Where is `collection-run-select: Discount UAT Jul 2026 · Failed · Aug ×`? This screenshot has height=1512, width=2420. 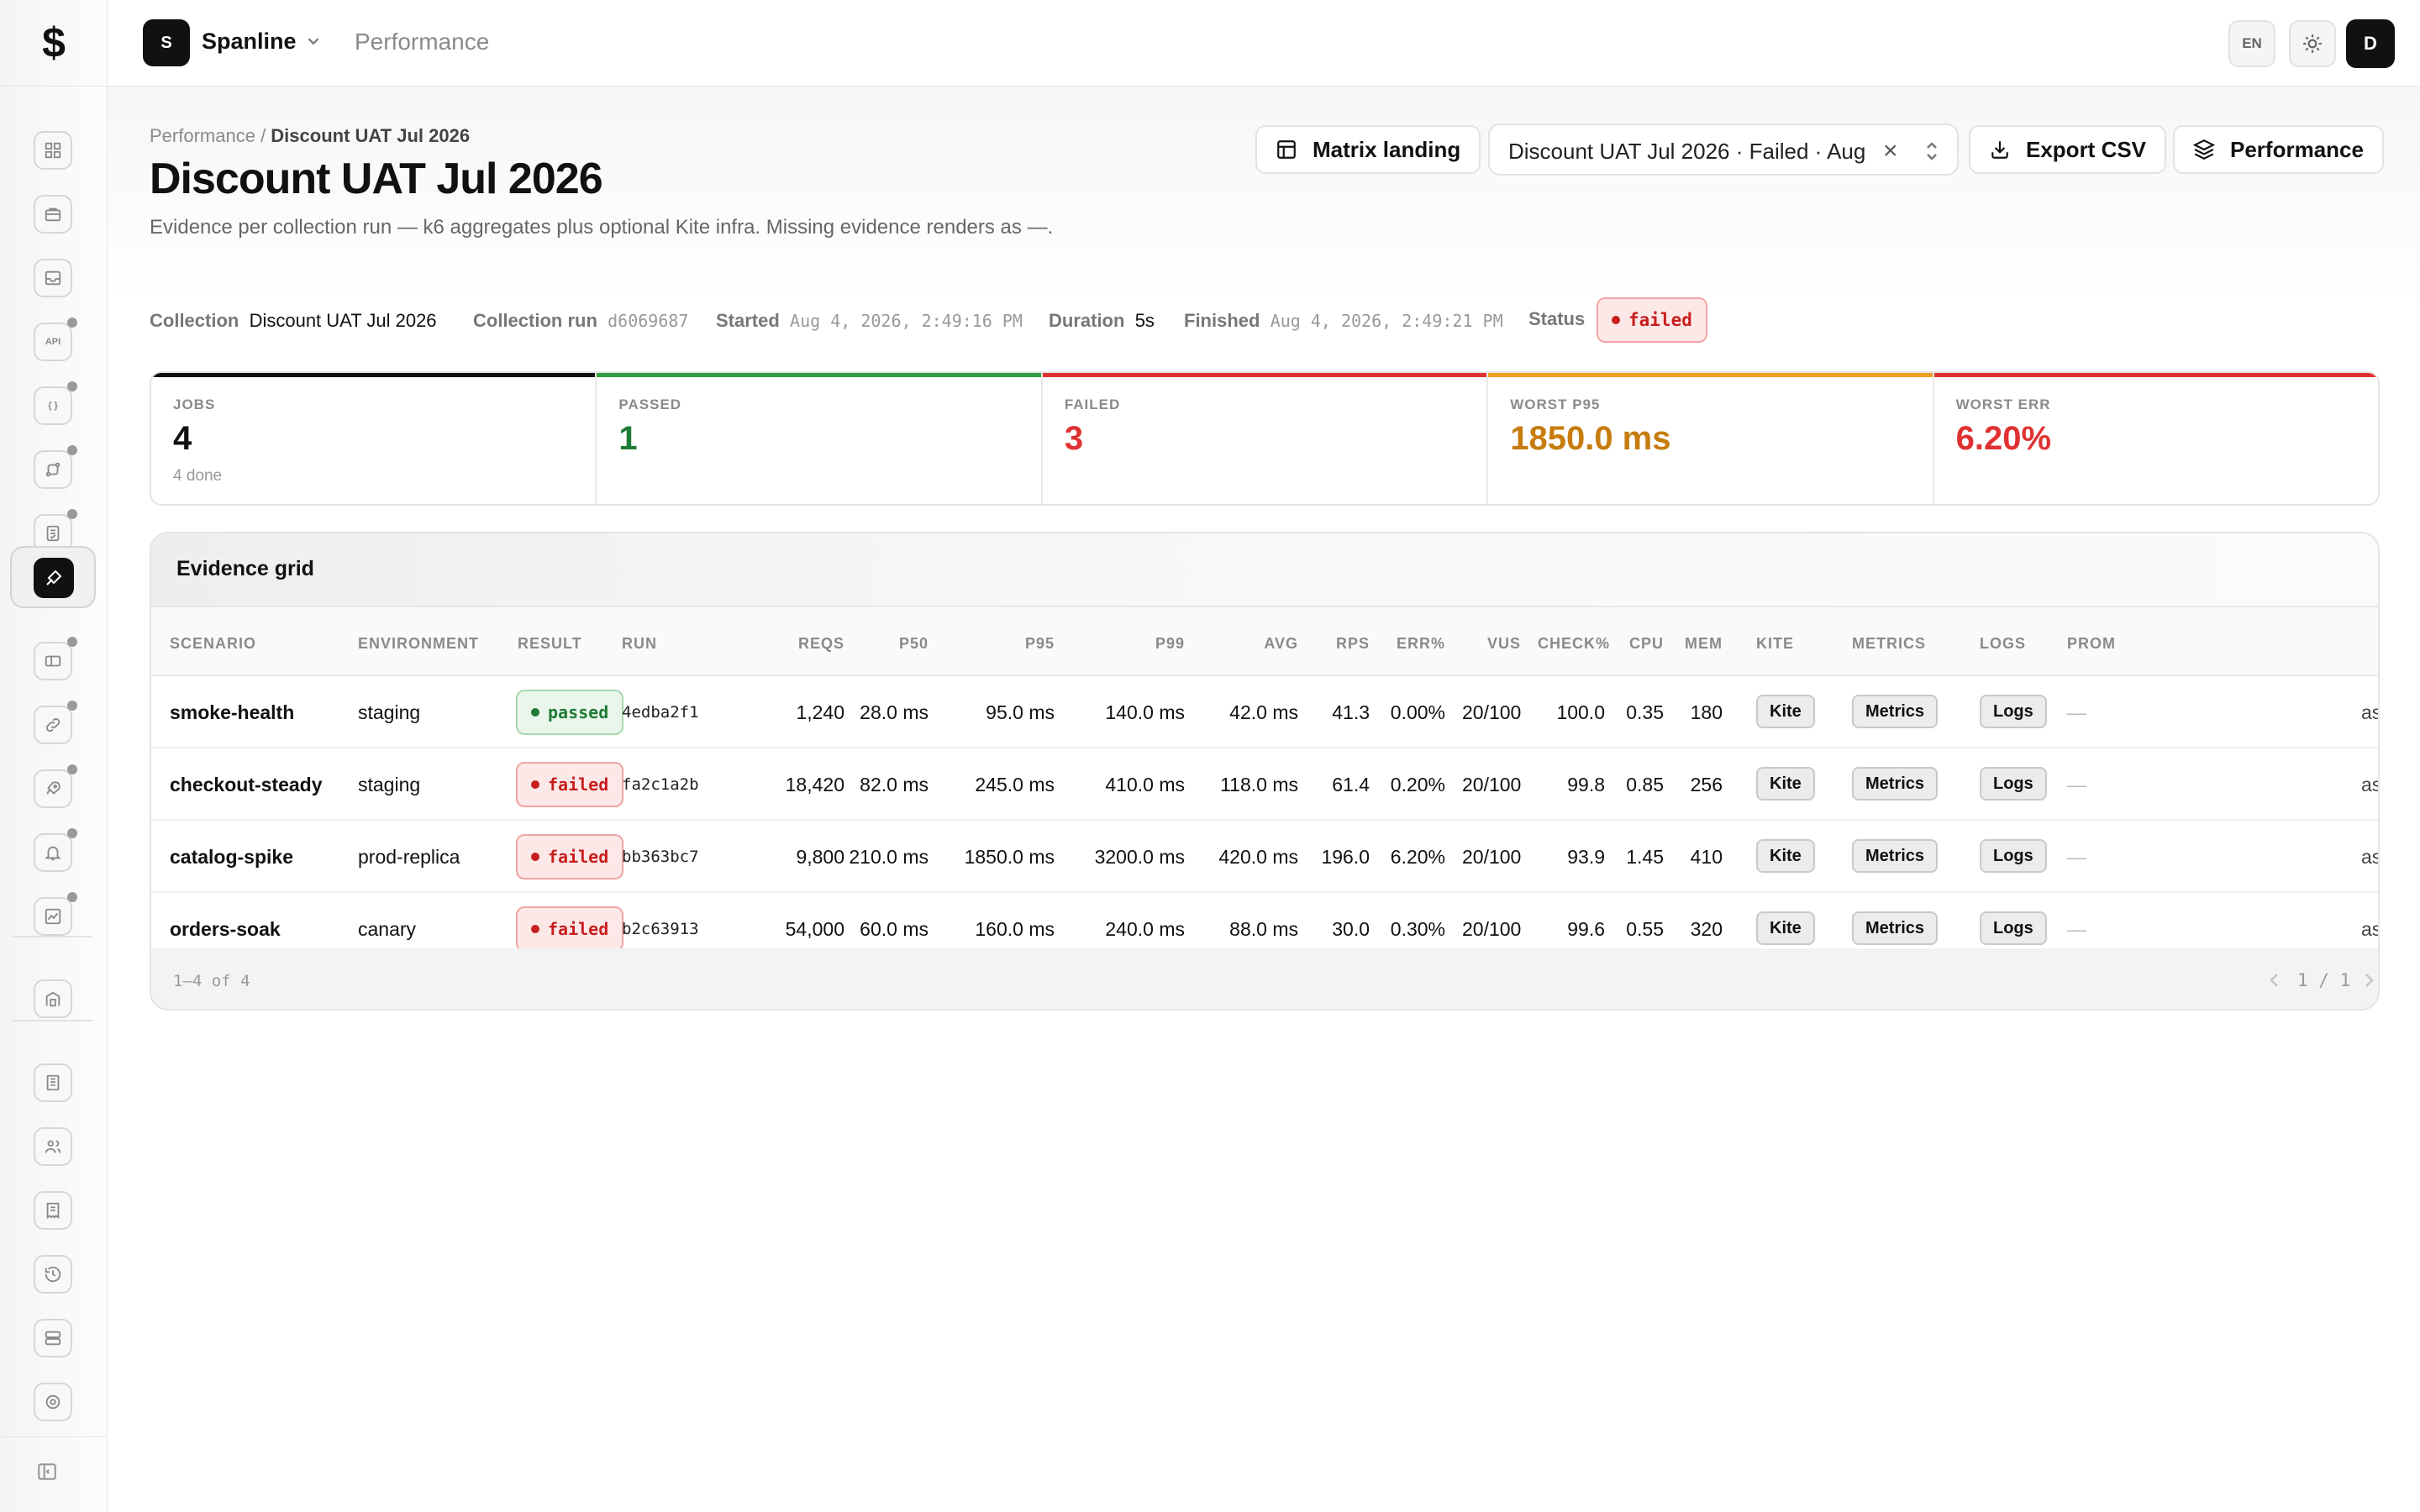 collection-run-select: Discount UAT Jul 2026 · Failed · Aug × is located at coordinates (1724, 149).